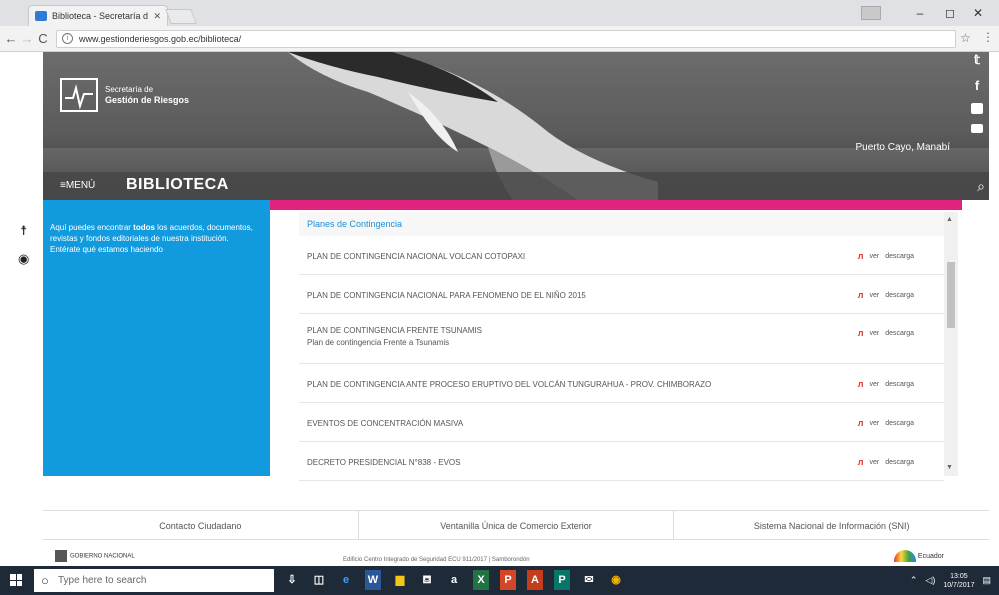 The image size is (999, 595). Describe the element at coordinates (147, 95) in the screenshot. I see `logo-text: Secretaría de Gestión de Riesgos` at that location.